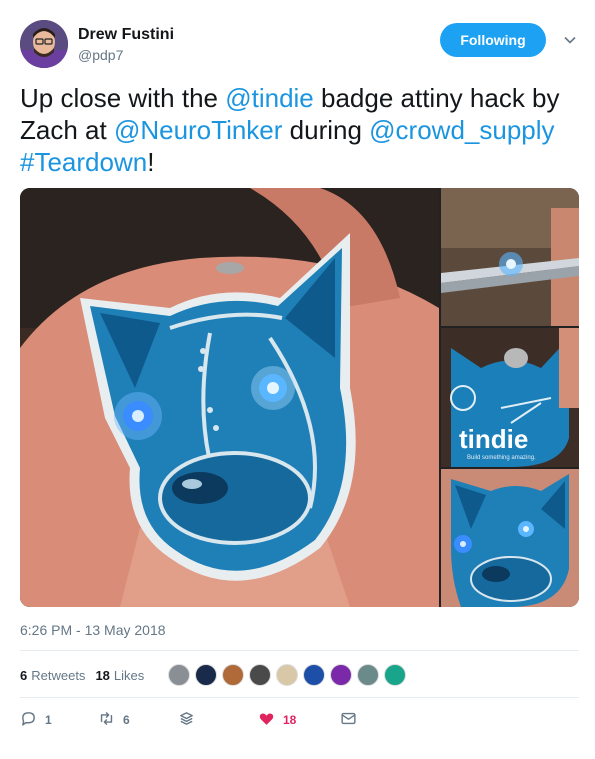 The image size is (595, 759). What do you see at coordinates (510, 538) in the screenshot?
I see `photo-badge-front` at bounding box center [510, 538].